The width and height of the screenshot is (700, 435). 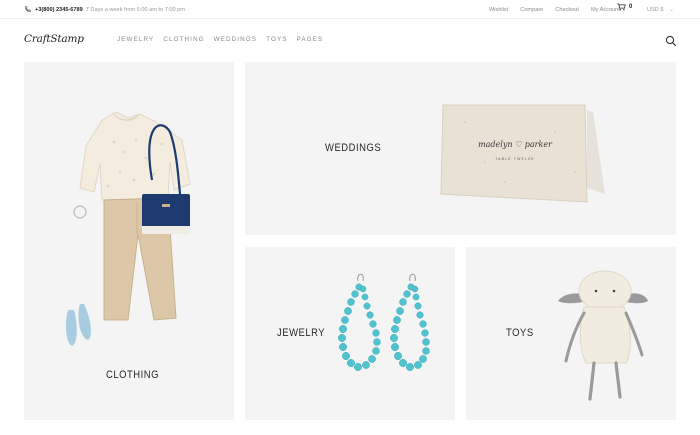 What do you see at coordinates (671, 9) in the screenshot?
I see `chevron-down-icon: ⌄` at bounding box center [671, 9].